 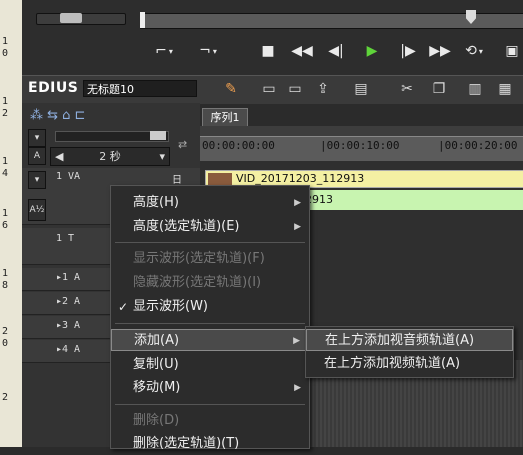 What do you see at coordinates (182, 144) in the screenshot?
I see `link-icon: ⇄` at bounding box center [182, 144].